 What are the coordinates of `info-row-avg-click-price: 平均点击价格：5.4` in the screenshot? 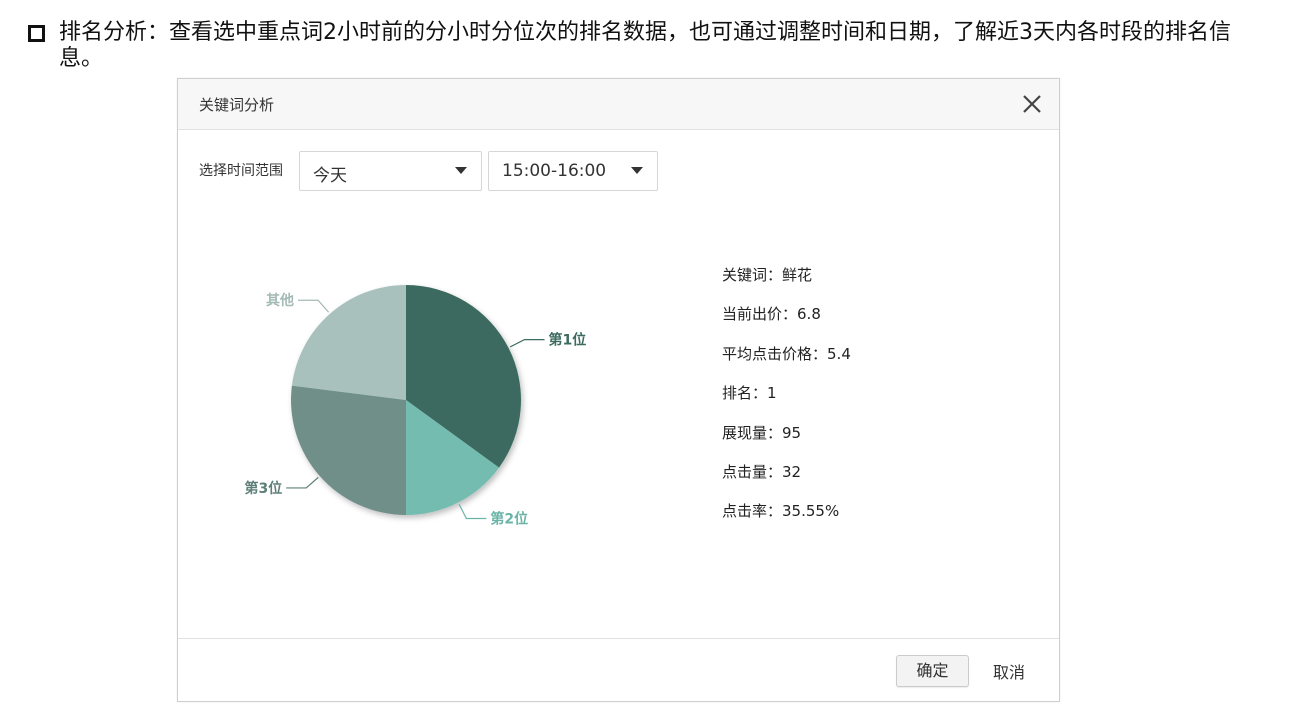 It's located at (786, 363).